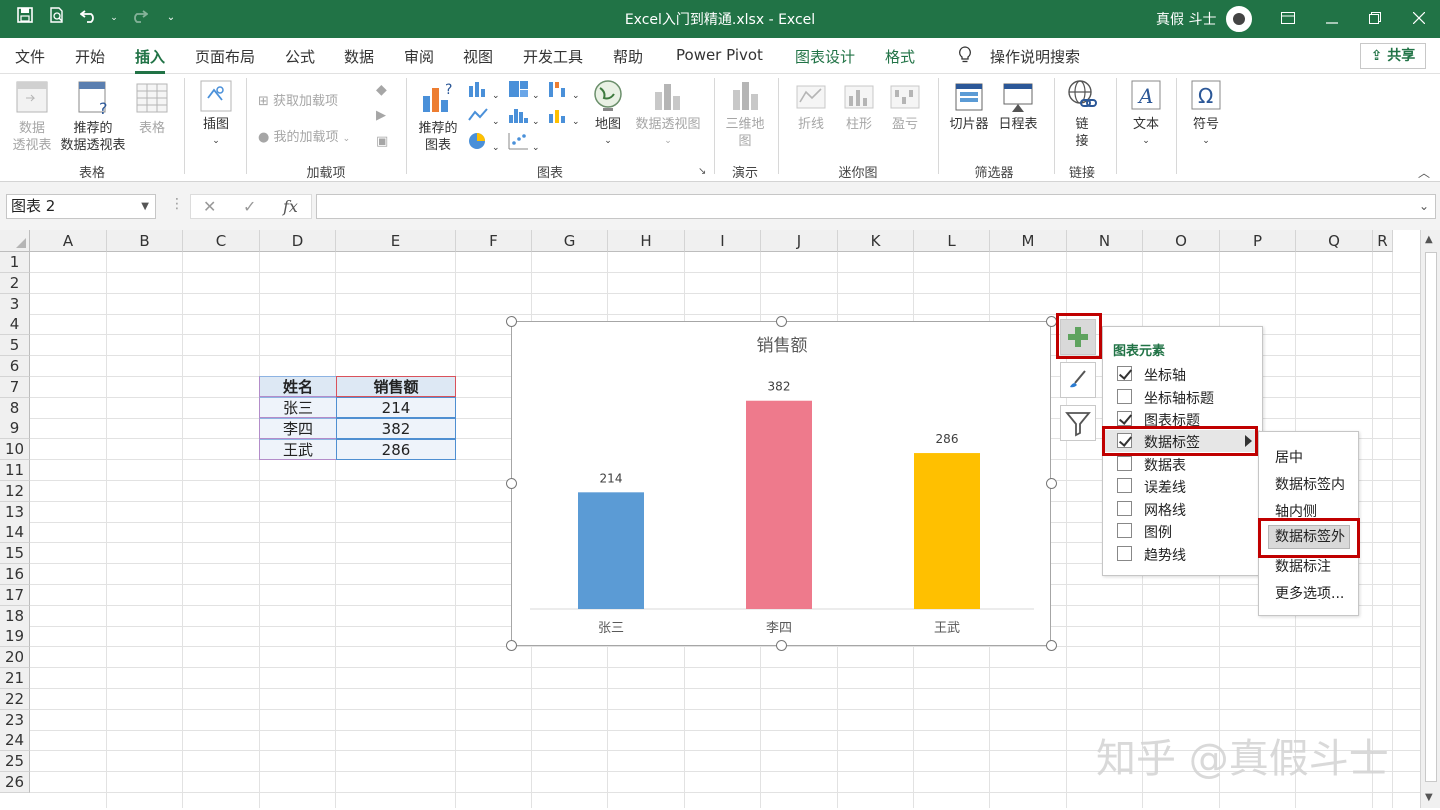 This screenshot has width=1440, height=810. I want to click on row-header-20: 20, so click(15, 658).